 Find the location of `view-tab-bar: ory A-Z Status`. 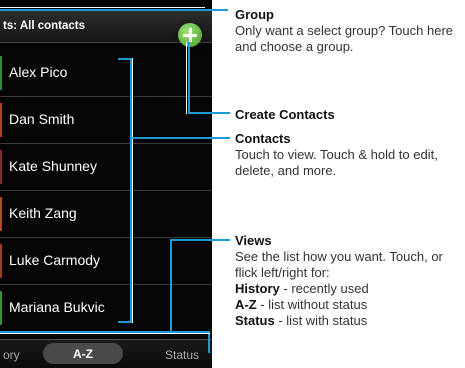

view-tab-bar: ory A-Z Status is located at coordinates (106, 353).